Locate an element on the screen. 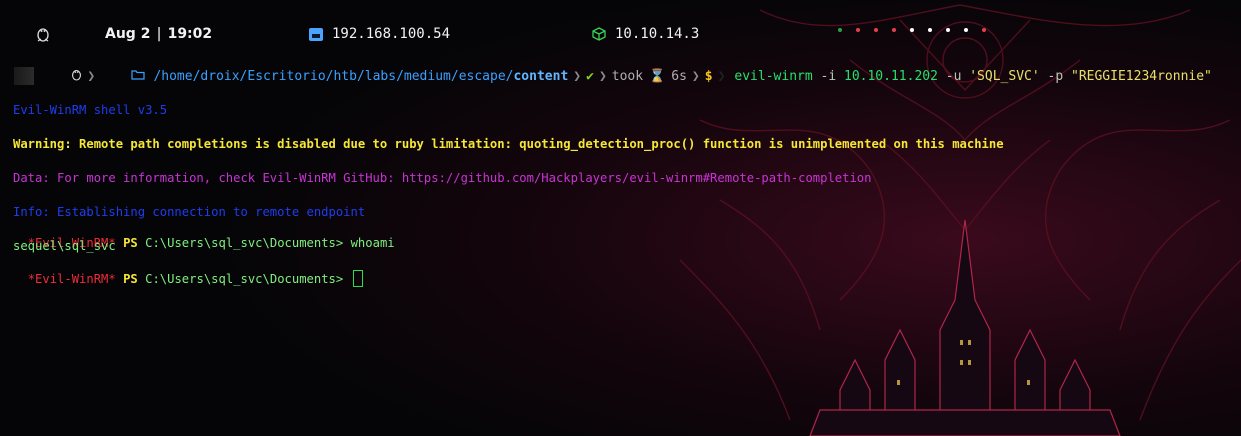 This screenshot has height=436, width=1241. network-card-icon is located at coordinates (316, 34).